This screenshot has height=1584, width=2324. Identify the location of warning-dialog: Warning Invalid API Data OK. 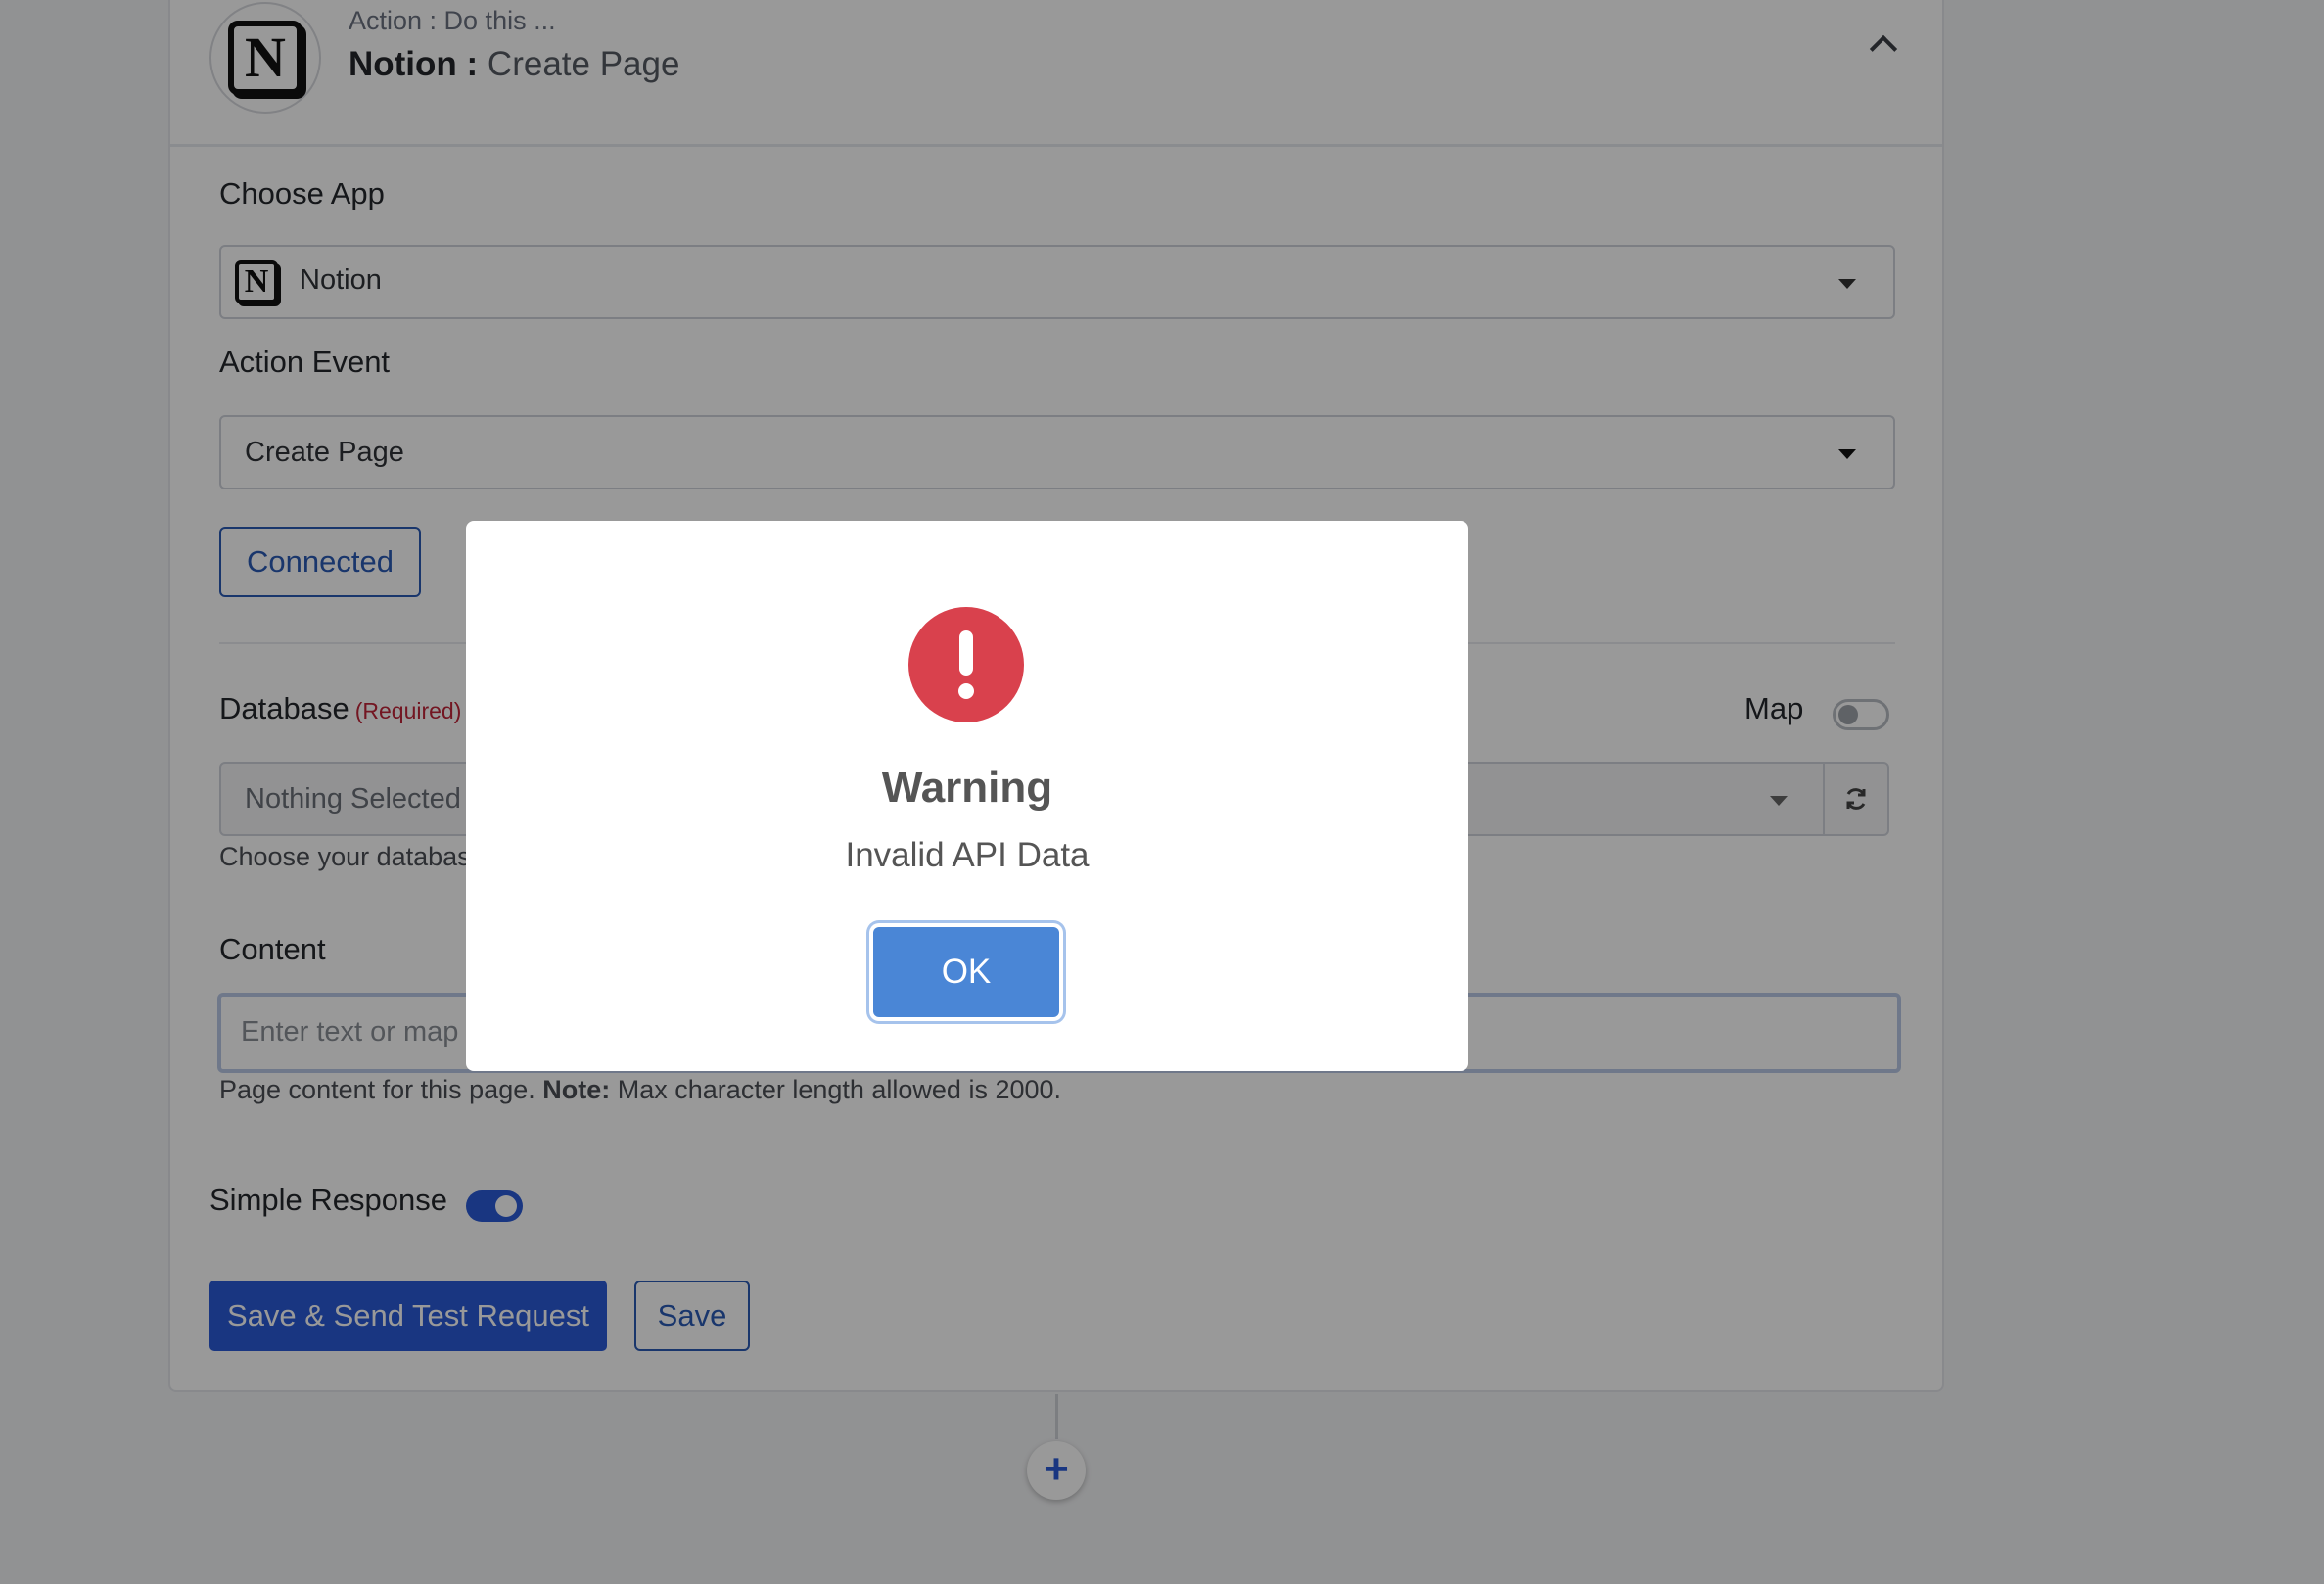
(967, 796).